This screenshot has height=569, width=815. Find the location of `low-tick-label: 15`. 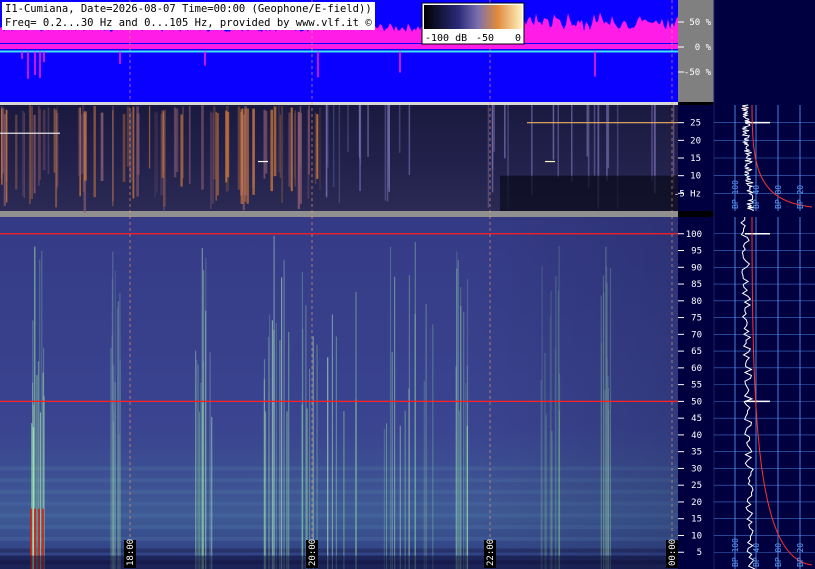

low-tick-label: 15 is located at coordinates (695, 159).